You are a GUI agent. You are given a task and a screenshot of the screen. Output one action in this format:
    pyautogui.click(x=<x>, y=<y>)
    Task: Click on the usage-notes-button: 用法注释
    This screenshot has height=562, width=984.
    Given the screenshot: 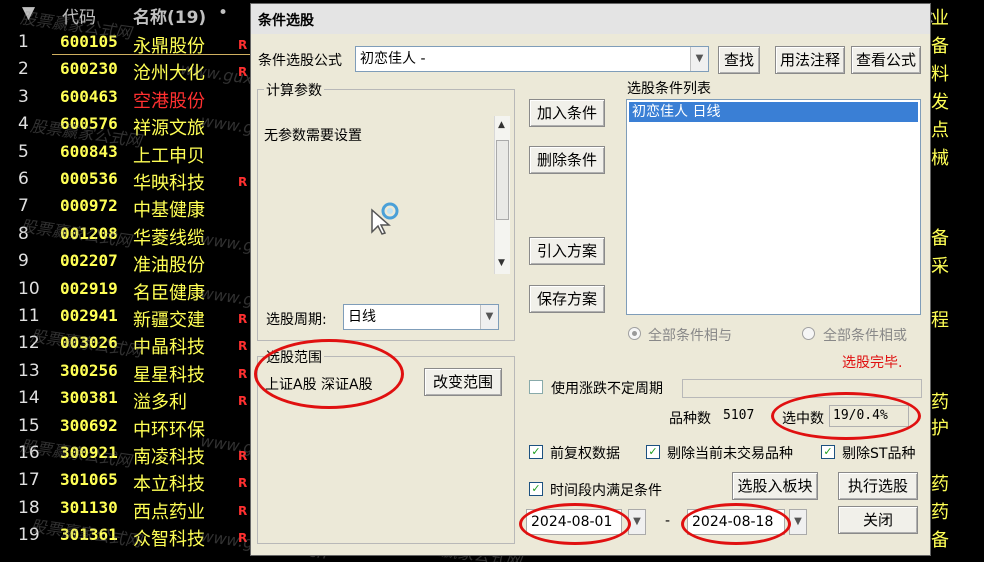 What is the action you would take?
    pyautogui.click(x=810, y=60)
    